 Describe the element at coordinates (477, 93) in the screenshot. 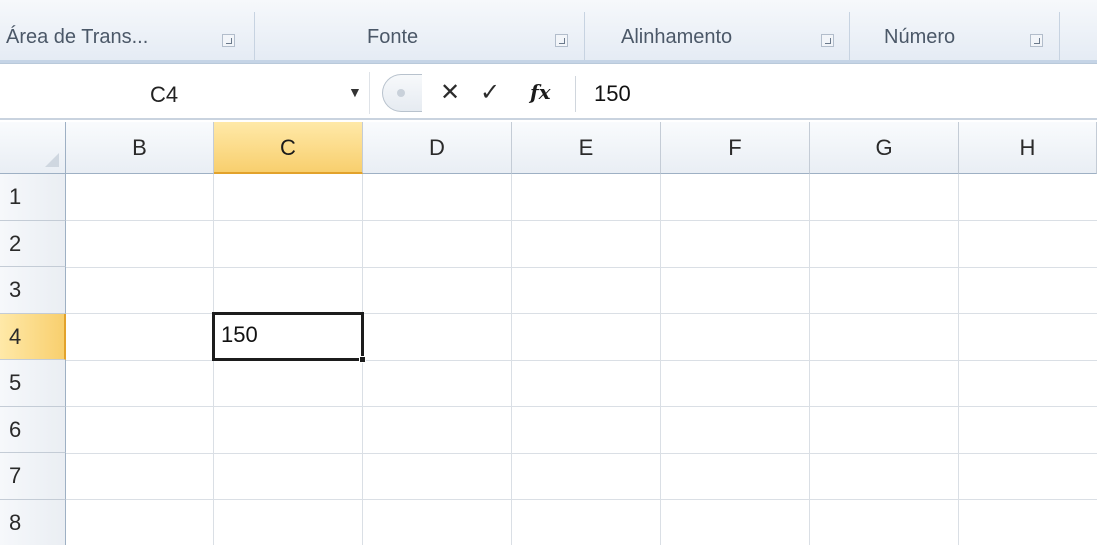

I see `formula-buttons: ✕ ✓ fx` at that location.